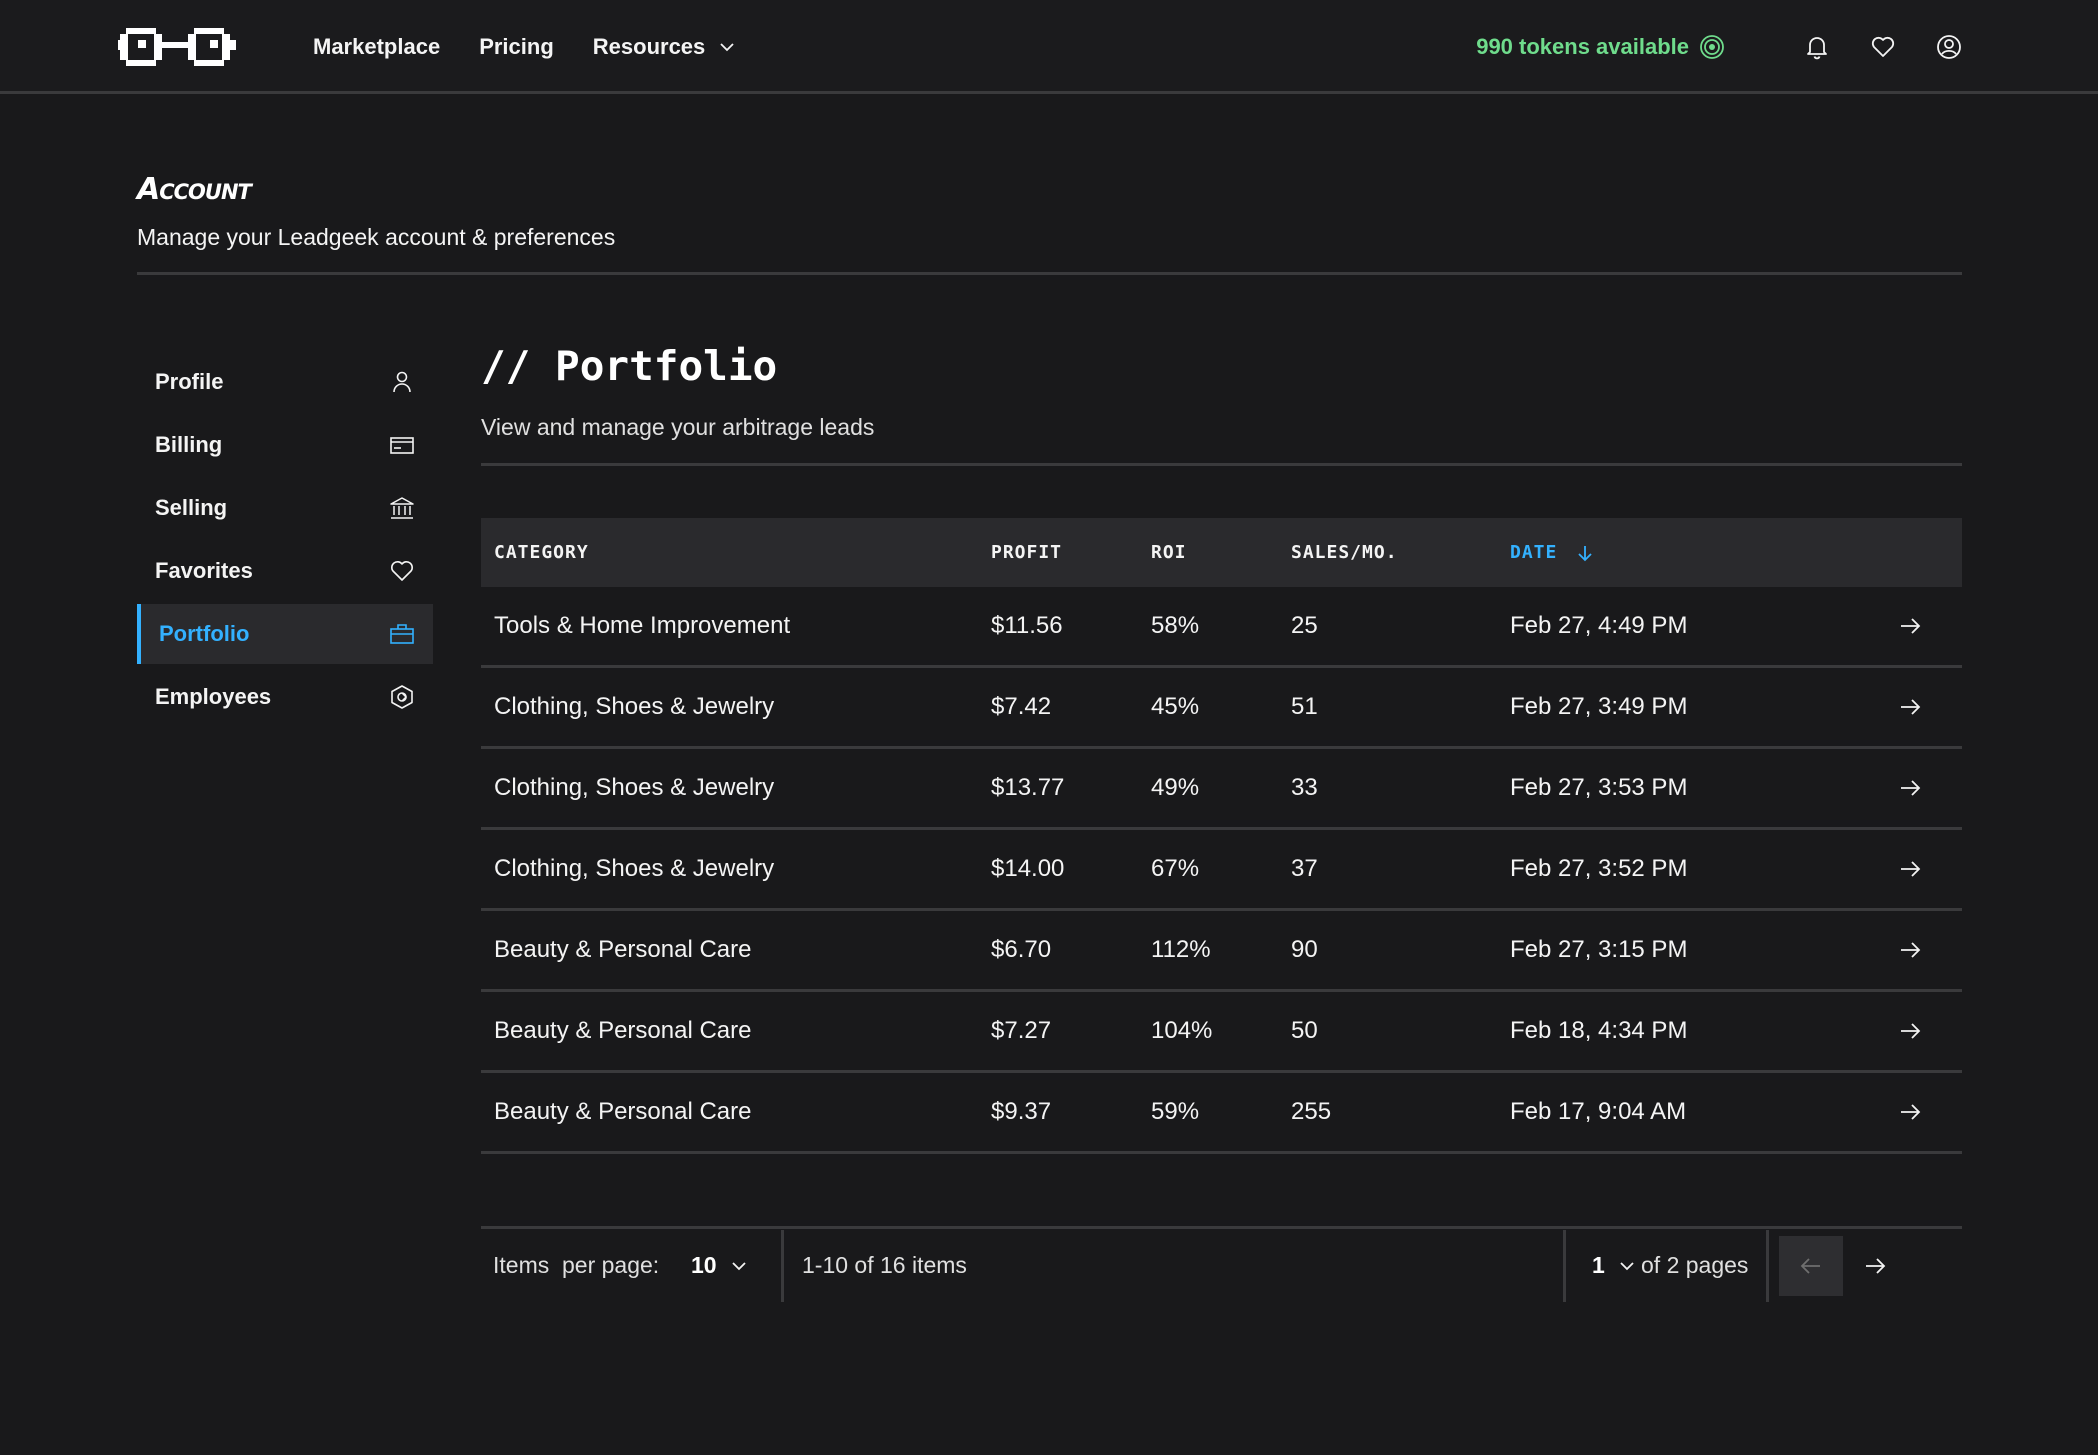 The width and height of the screenshot is (2098, 1455). I want to click on column-header-date: DATE, so click(1700, 552).